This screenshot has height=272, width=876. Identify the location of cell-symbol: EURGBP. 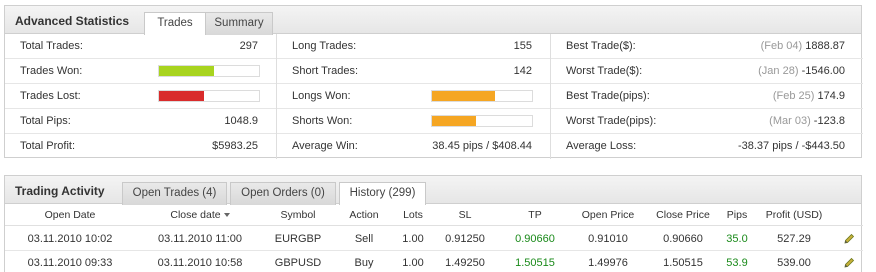
(298, 239).